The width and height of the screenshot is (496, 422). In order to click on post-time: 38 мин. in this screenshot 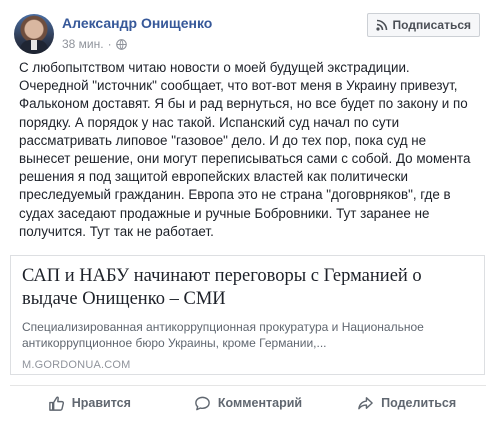, I will do `click(83, 44)`.